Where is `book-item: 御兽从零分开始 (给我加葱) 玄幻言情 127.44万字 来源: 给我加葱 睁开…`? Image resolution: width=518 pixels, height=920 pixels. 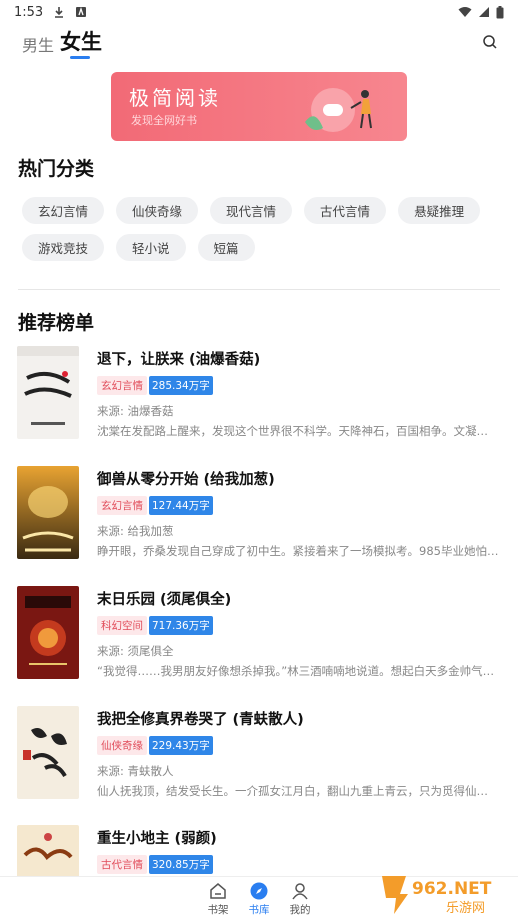 book-item: 御兽从零分开始 (给我加葱) 玄幻言情 127.44万字 来源: 给我加葱 睁开… is located at coordinates (259, 514).